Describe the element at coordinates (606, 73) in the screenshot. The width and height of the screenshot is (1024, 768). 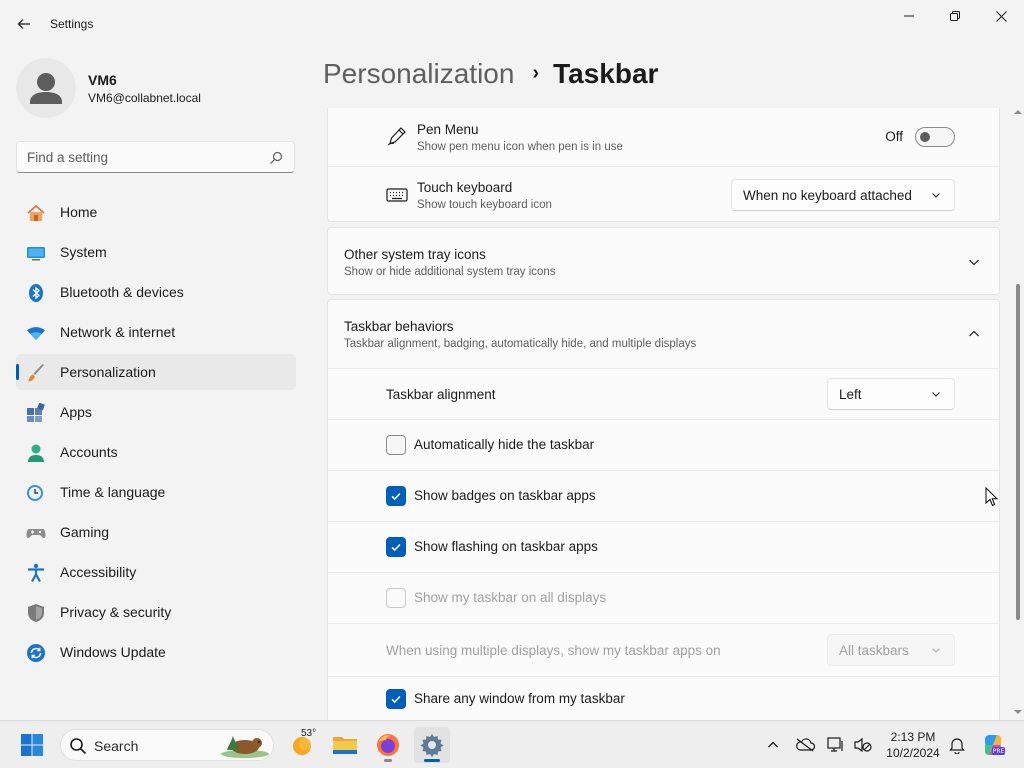
I see `page-title: Taskbar` at that location.